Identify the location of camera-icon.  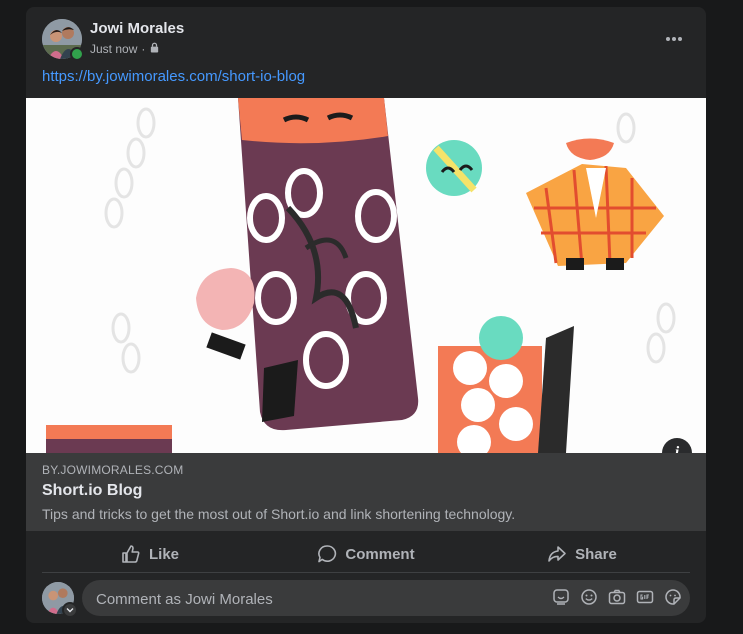
(617, 597).